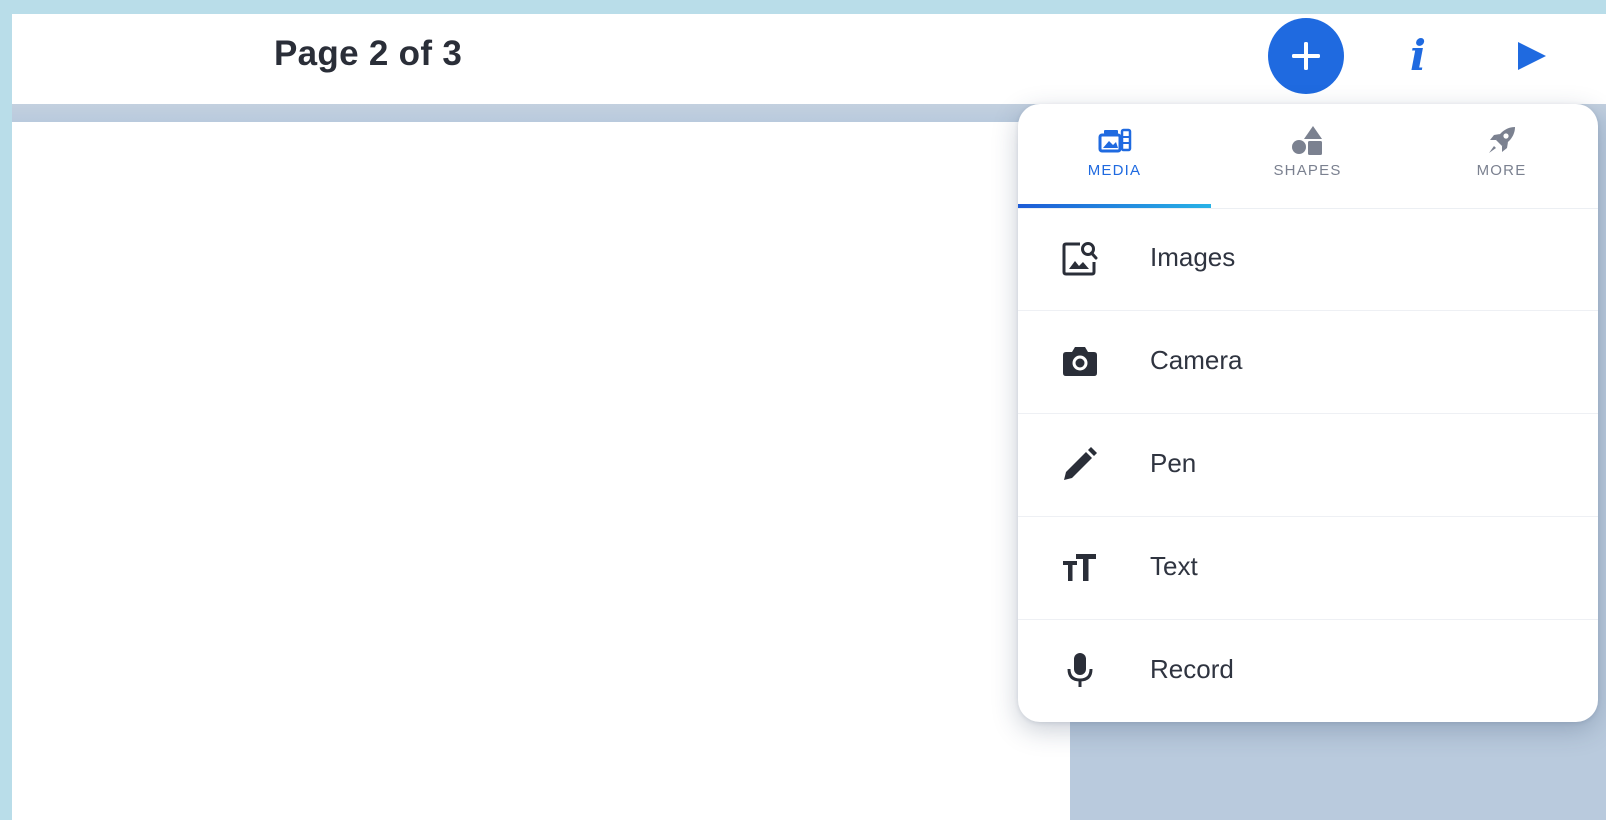 The image size is (1606, 820). What do you see at coordinates (1308, 362) in the screenshot?
I see `menu-item-camera: Camera` at bounding box center [1308, 362].